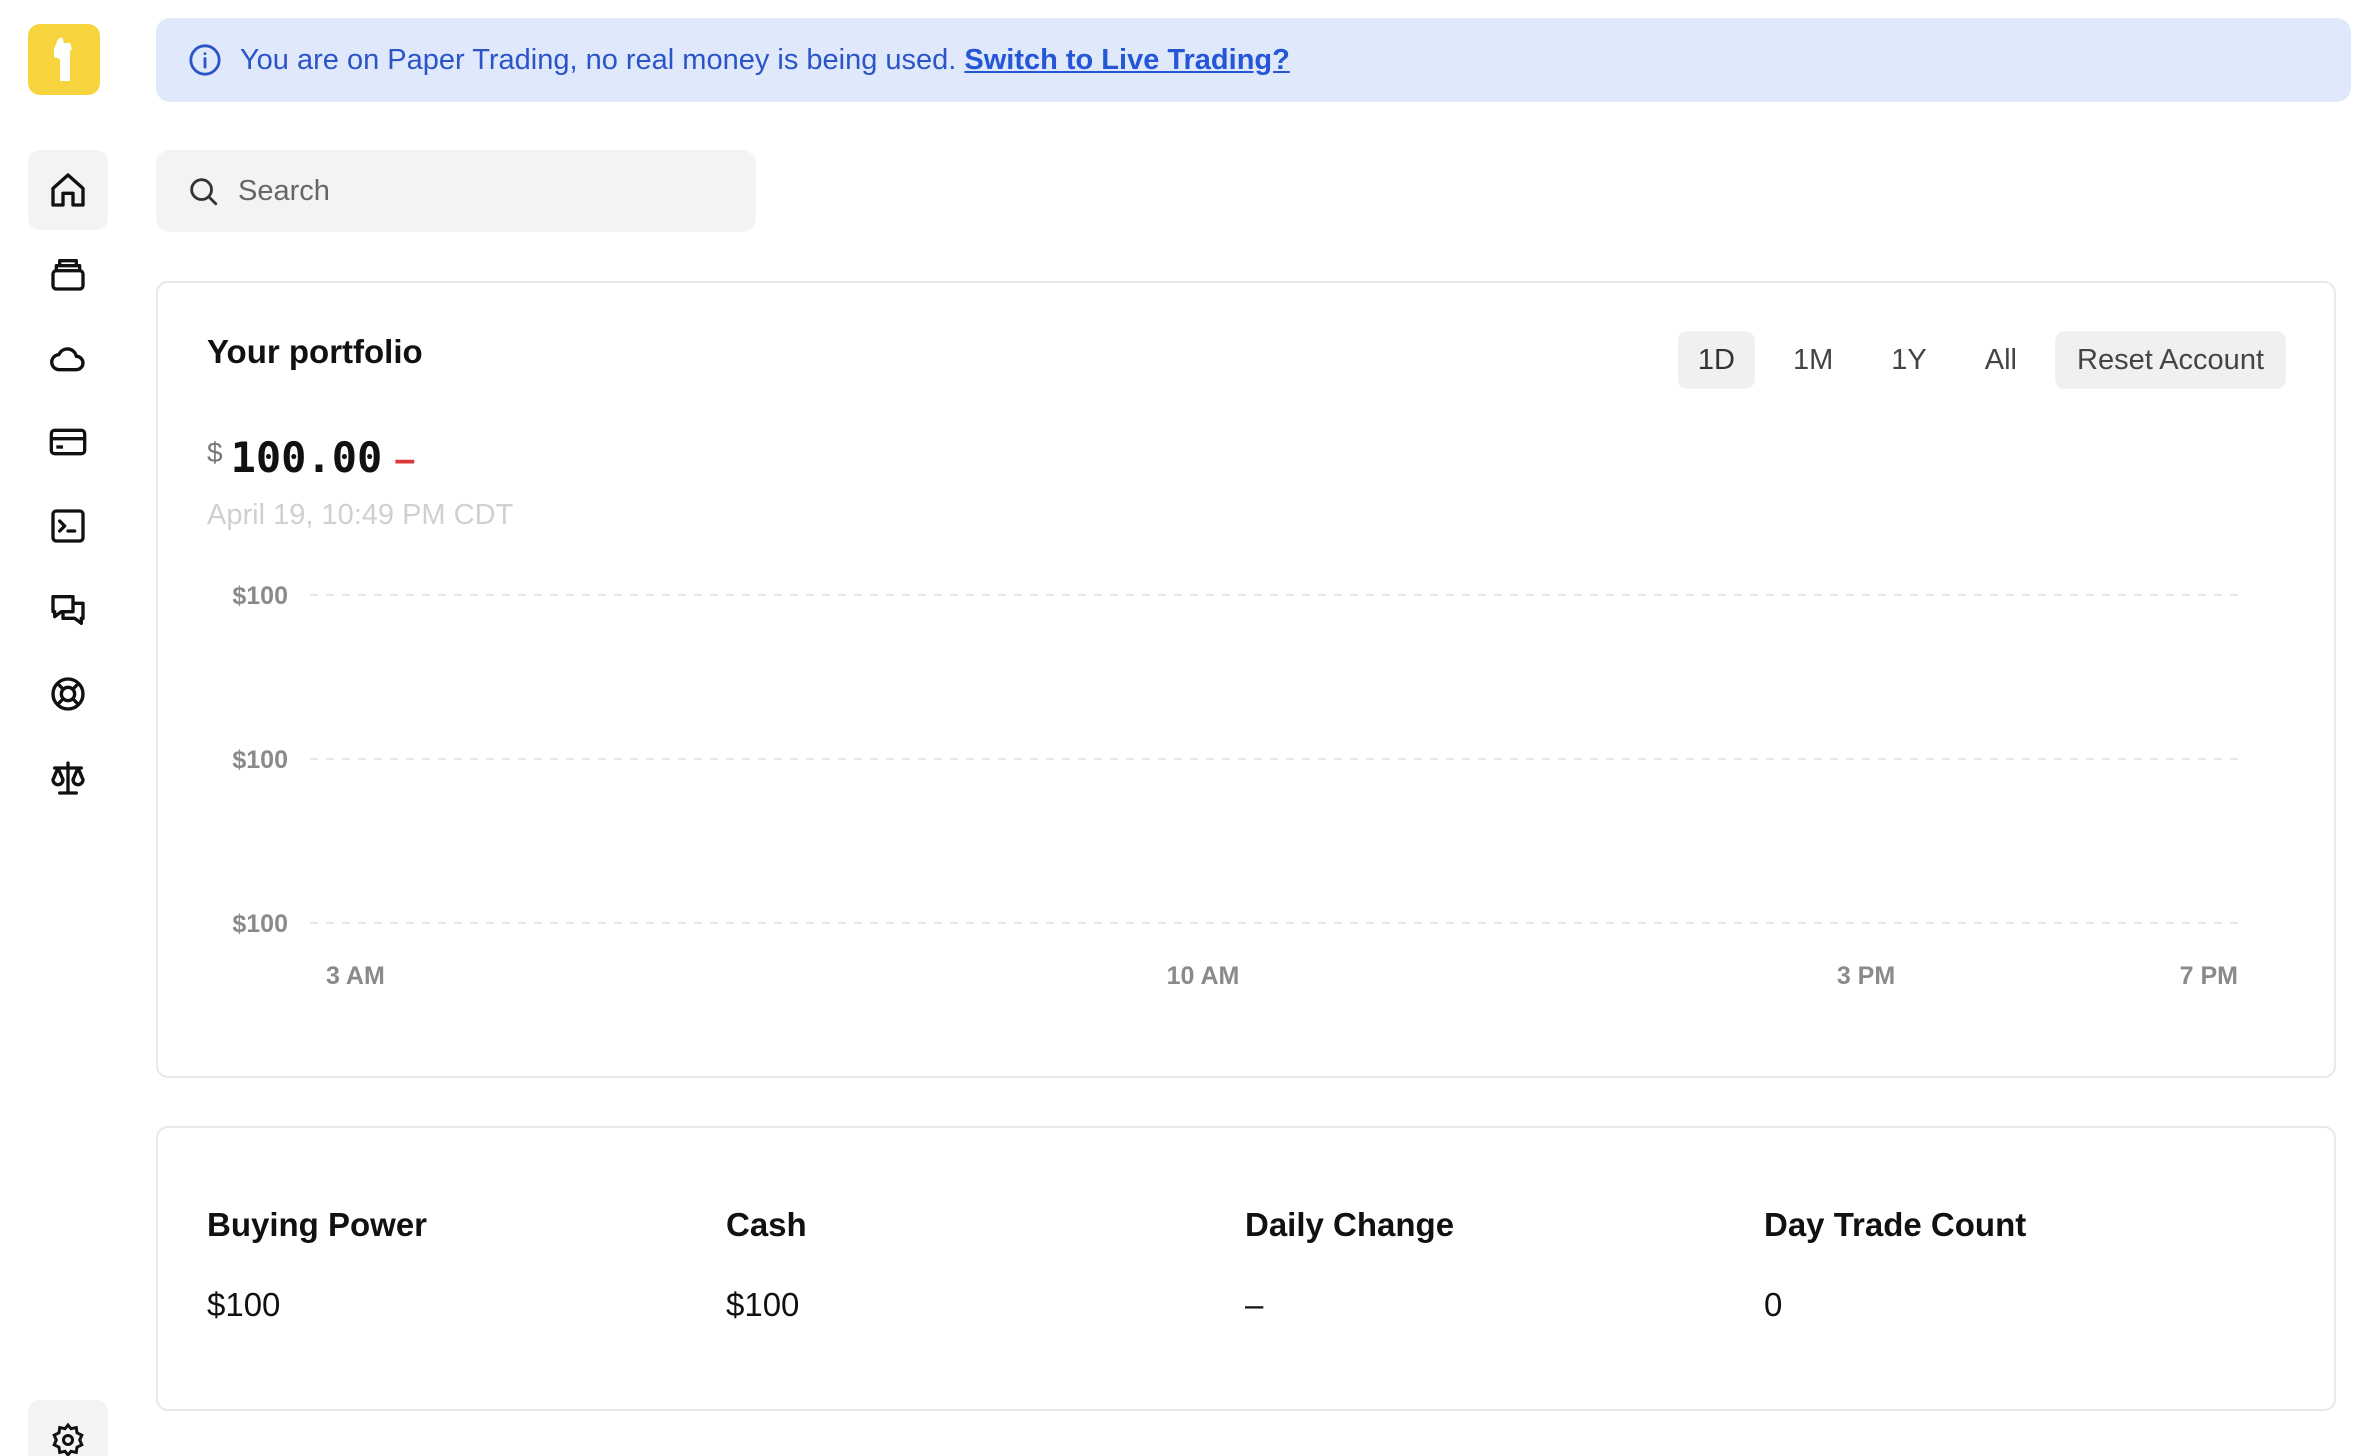  I want to click on currency-symbol: $, so click(215, 452).